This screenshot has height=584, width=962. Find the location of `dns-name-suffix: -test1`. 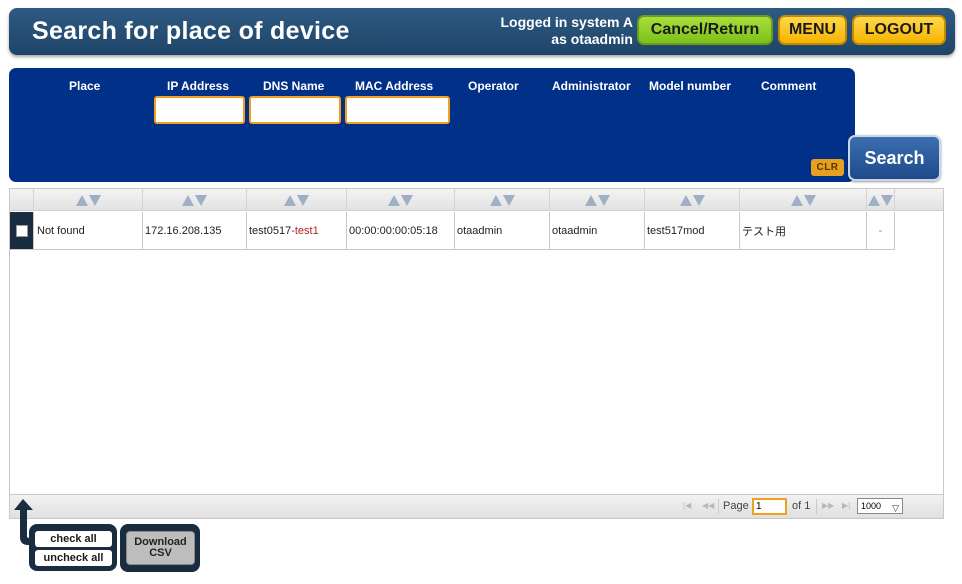

dns-name-suffix: -test1 is located at coordinates (305, 230).